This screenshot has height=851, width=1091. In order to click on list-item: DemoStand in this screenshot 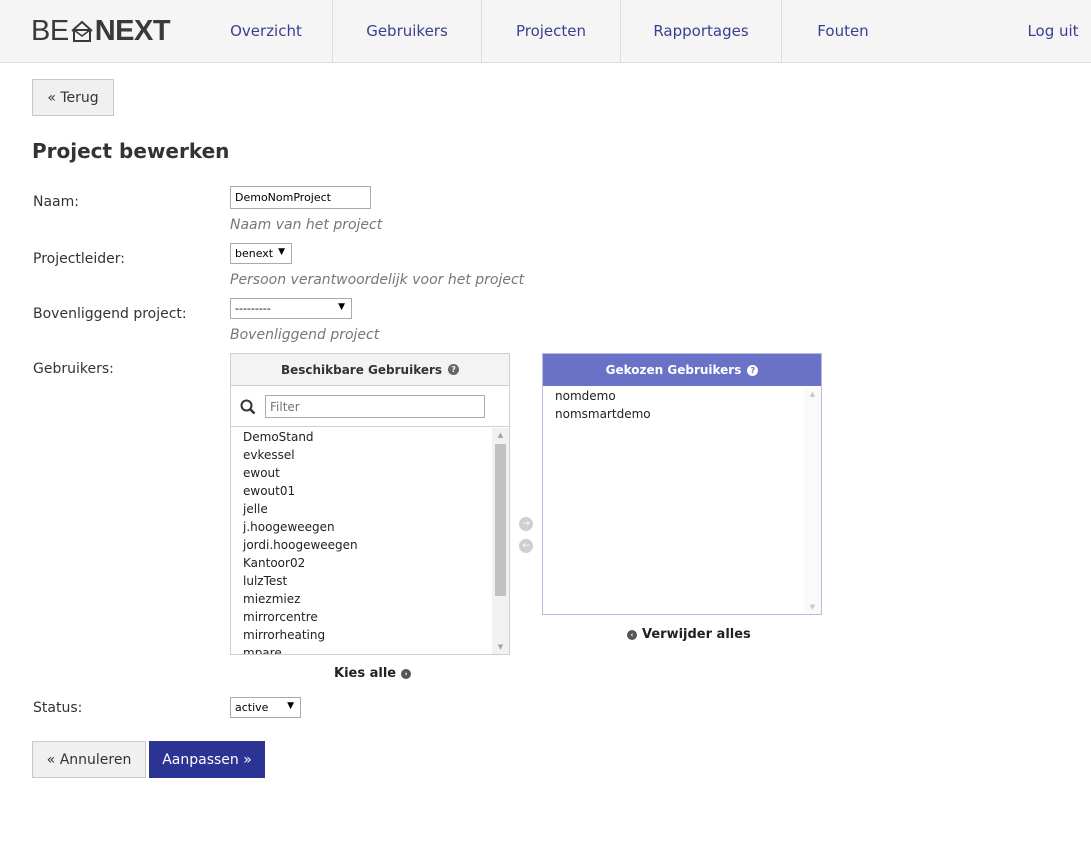, I will do `click(300, 437)`.